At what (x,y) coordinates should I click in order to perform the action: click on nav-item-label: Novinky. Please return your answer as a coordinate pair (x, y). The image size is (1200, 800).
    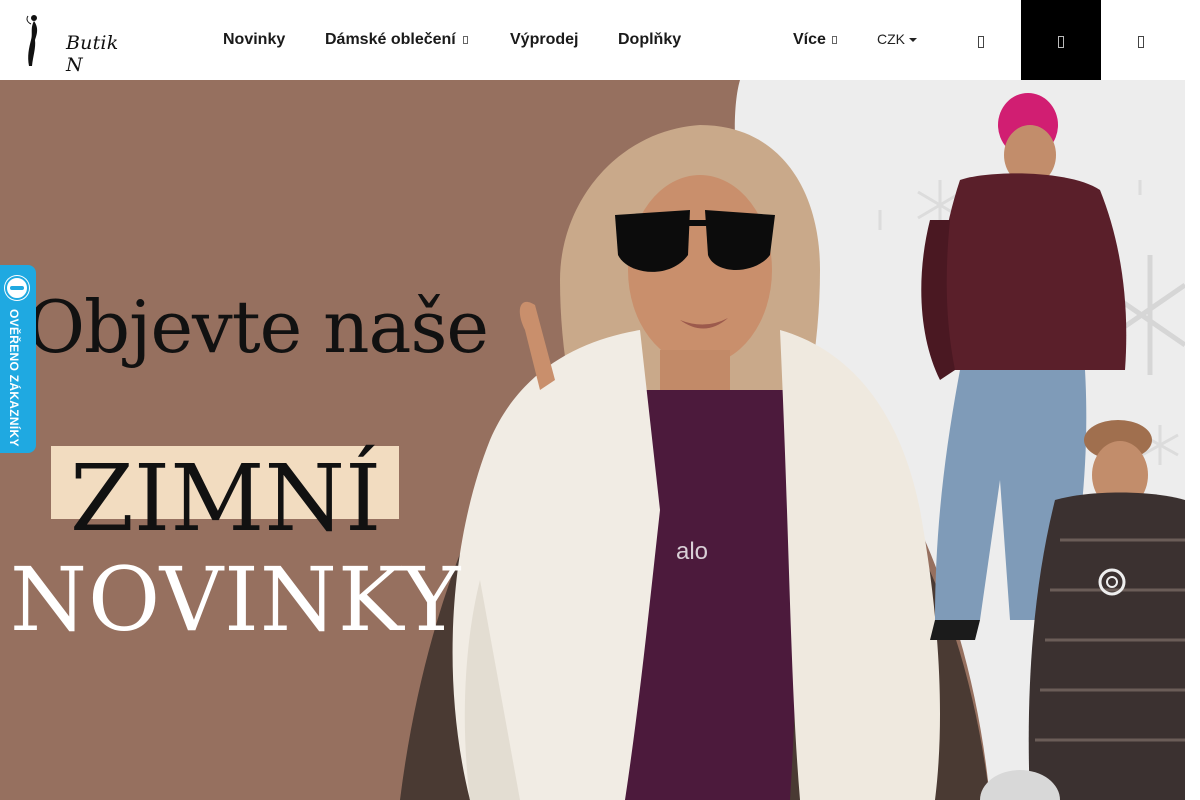
    Looking at the image, I should click on (254, 39).